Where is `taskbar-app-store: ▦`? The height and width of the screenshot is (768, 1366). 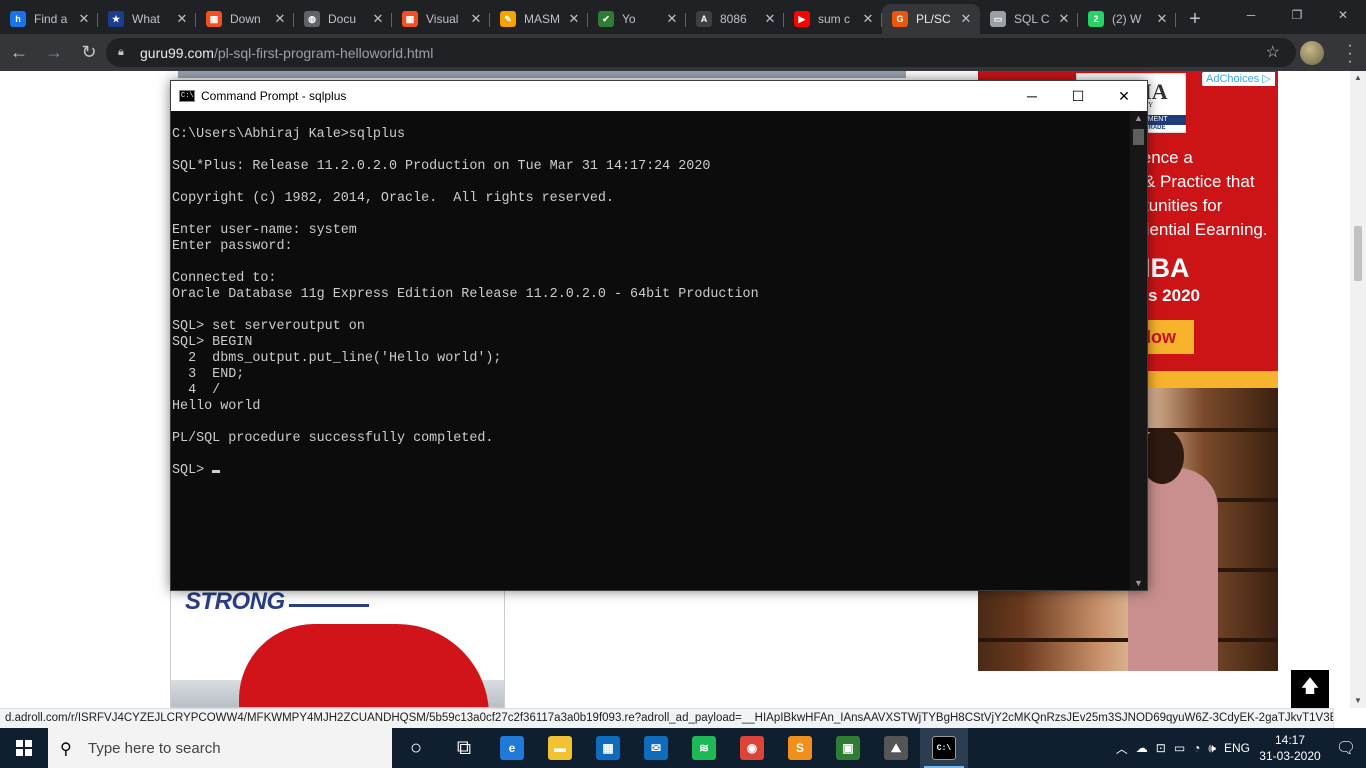 taskbar-app-store: ▦ is located at coordinates (608, 748).